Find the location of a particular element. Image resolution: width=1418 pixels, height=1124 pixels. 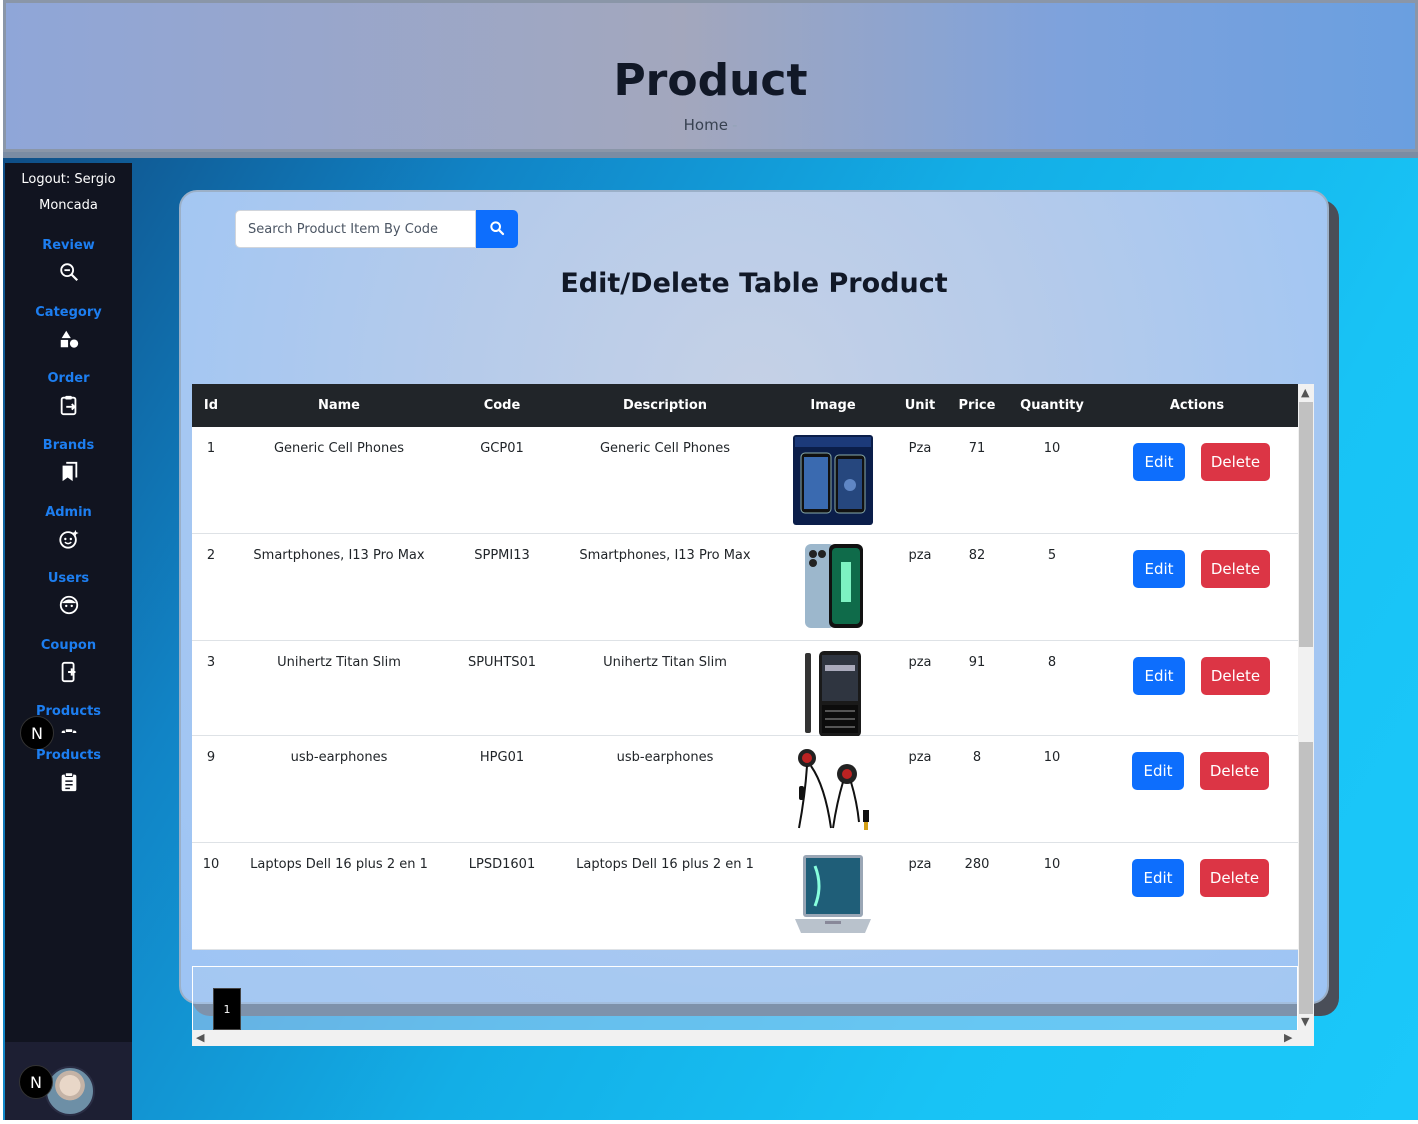

column-header-actions: Actions is located at coordinates (1197, 405).